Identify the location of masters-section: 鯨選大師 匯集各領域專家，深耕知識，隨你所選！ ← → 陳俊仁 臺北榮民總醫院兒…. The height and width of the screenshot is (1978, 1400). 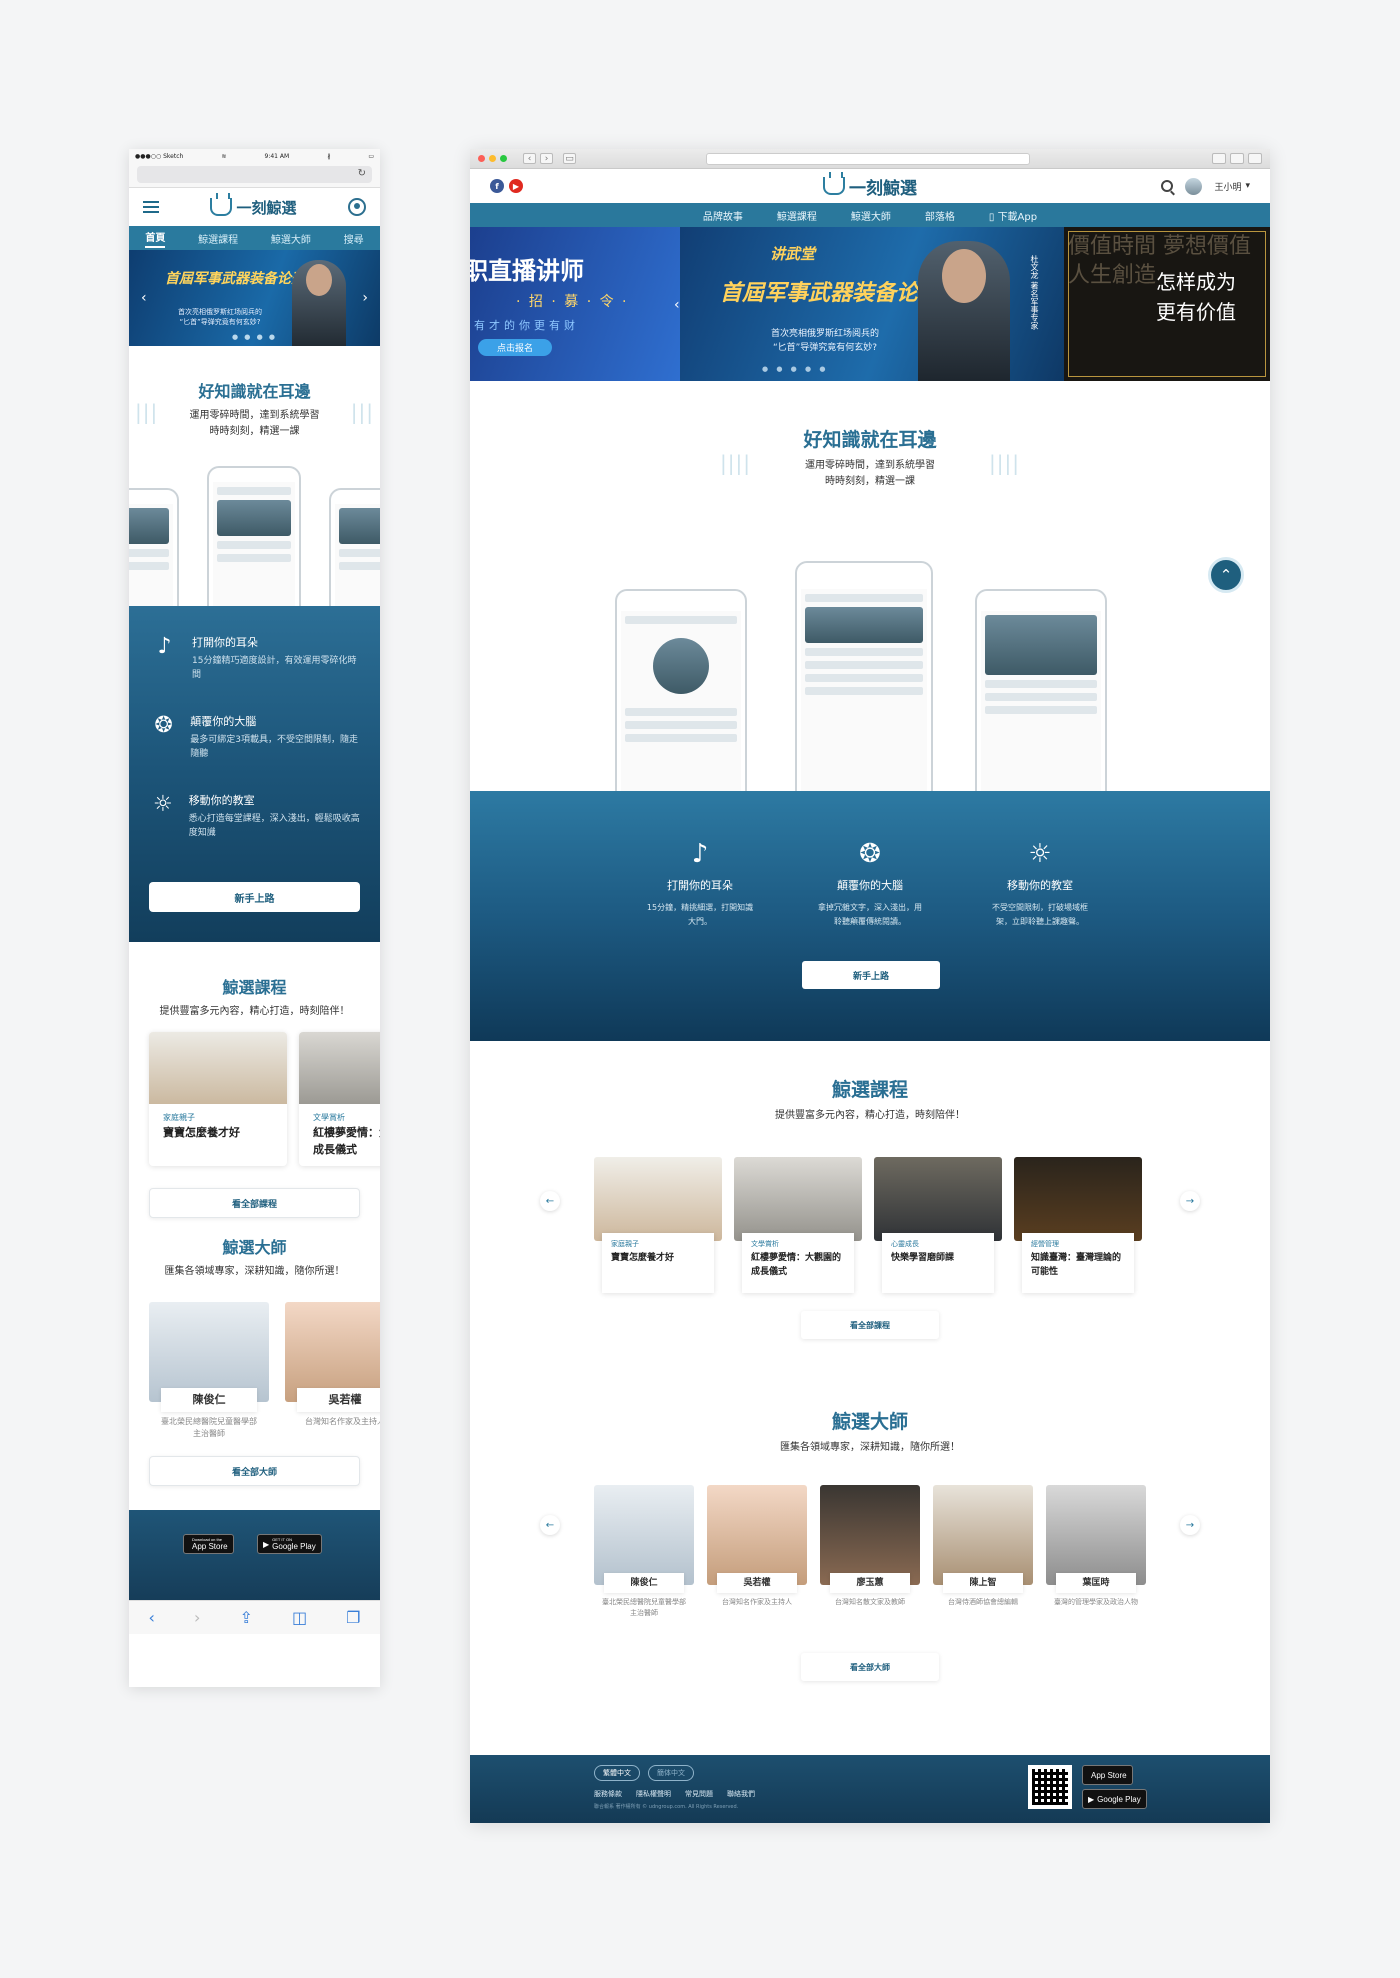
(870, 1543).